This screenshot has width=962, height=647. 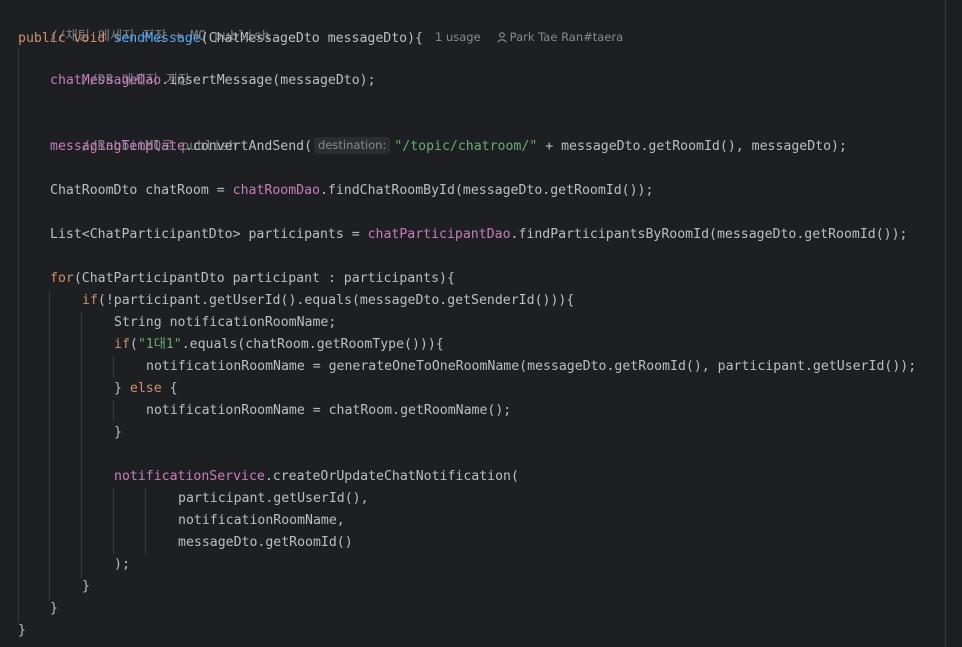 What do you see at coordinates (117, 146) in the screenshot?
I see `field-reference: messagingTemplate` at bounding box center [117, 146].